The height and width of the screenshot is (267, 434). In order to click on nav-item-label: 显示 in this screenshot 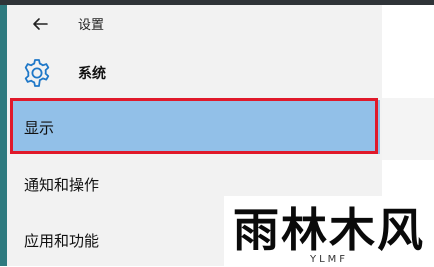, I will do `click(39, 127)`.